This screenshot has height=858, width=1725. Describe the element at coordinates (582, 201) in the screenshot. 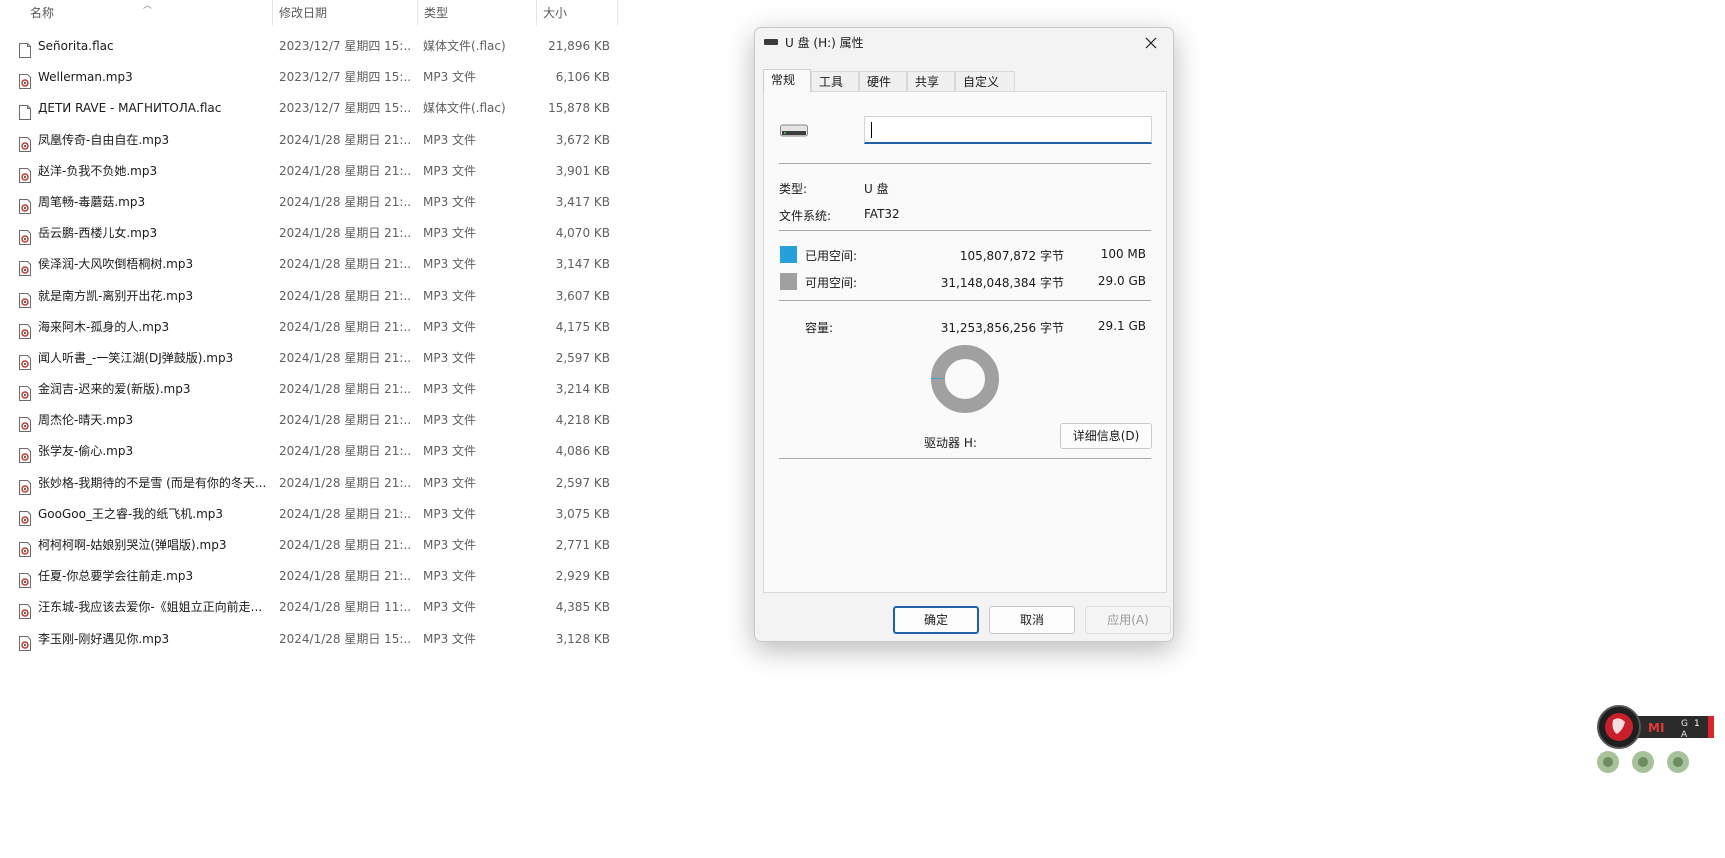

I see `file-size: 3,417 KB` at that location.